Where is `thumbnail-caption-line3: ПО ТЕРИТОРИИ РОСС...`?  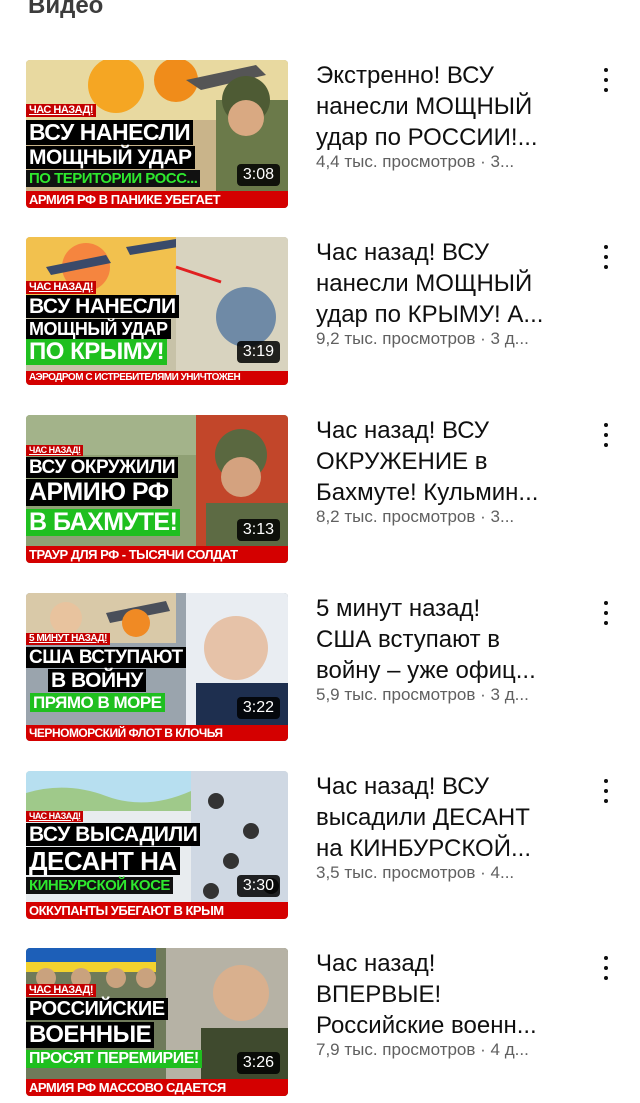 thumbnail-caption-line3: ПО ТЕРИТОРИИ РОСС... is located at coordinates (113, 178).